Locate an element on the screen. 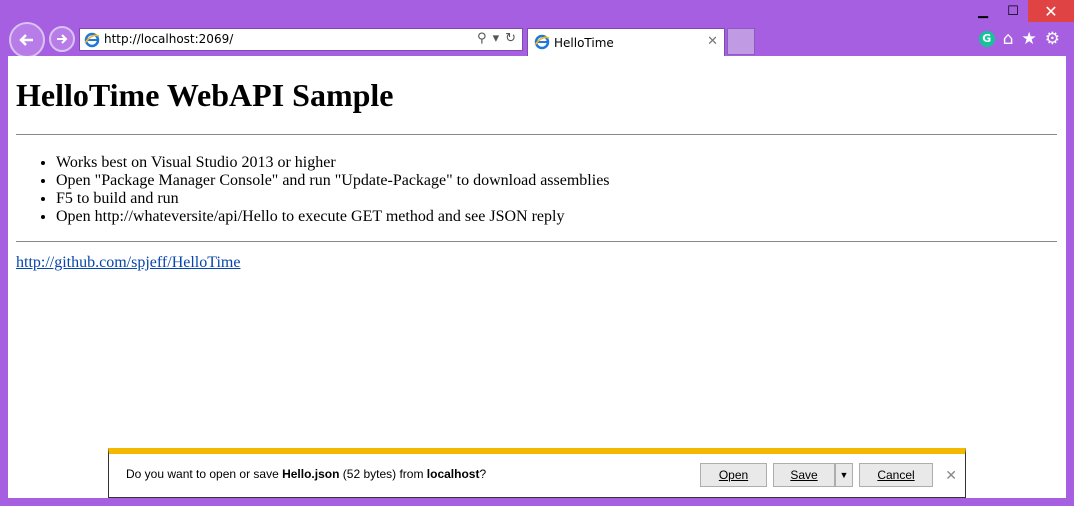 The height and width of the screenshot is (506, 1074). download-message-suffix: ? is located at coordinates (483, 474).